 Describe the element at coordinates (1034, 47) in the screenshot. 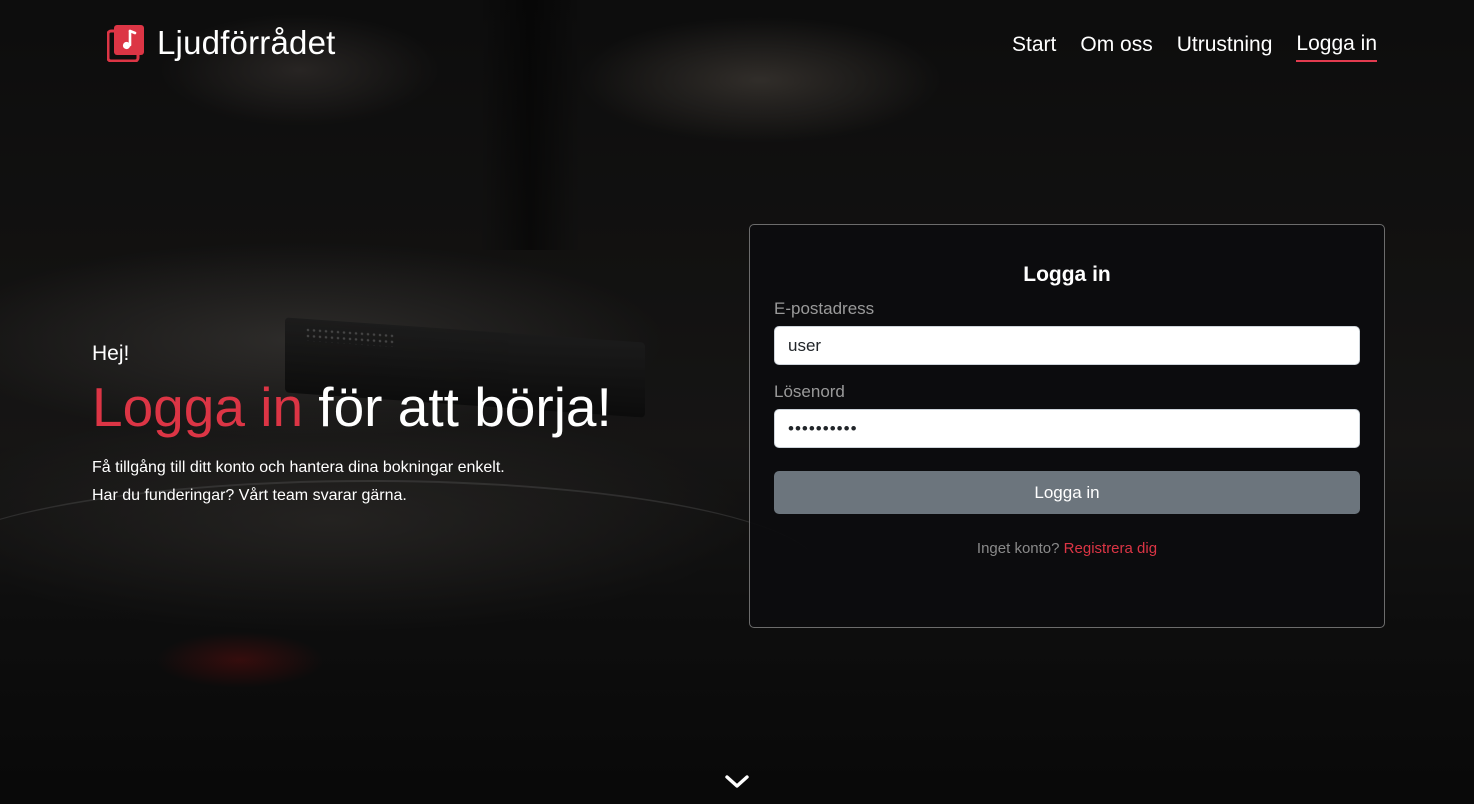

I see `nav-item-start: Start` at that location.